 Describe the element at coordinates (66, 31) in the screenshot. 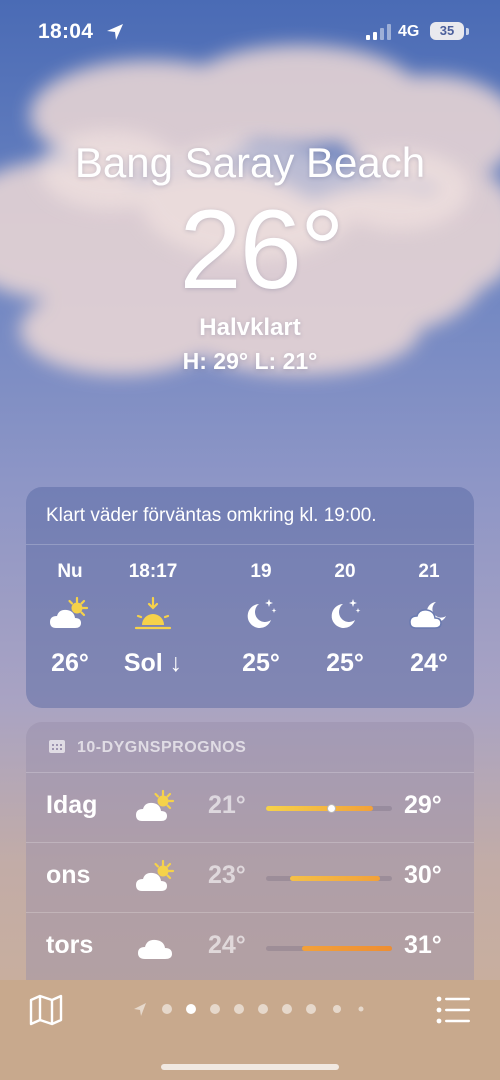

I see `status-time: 18:04` at that location.